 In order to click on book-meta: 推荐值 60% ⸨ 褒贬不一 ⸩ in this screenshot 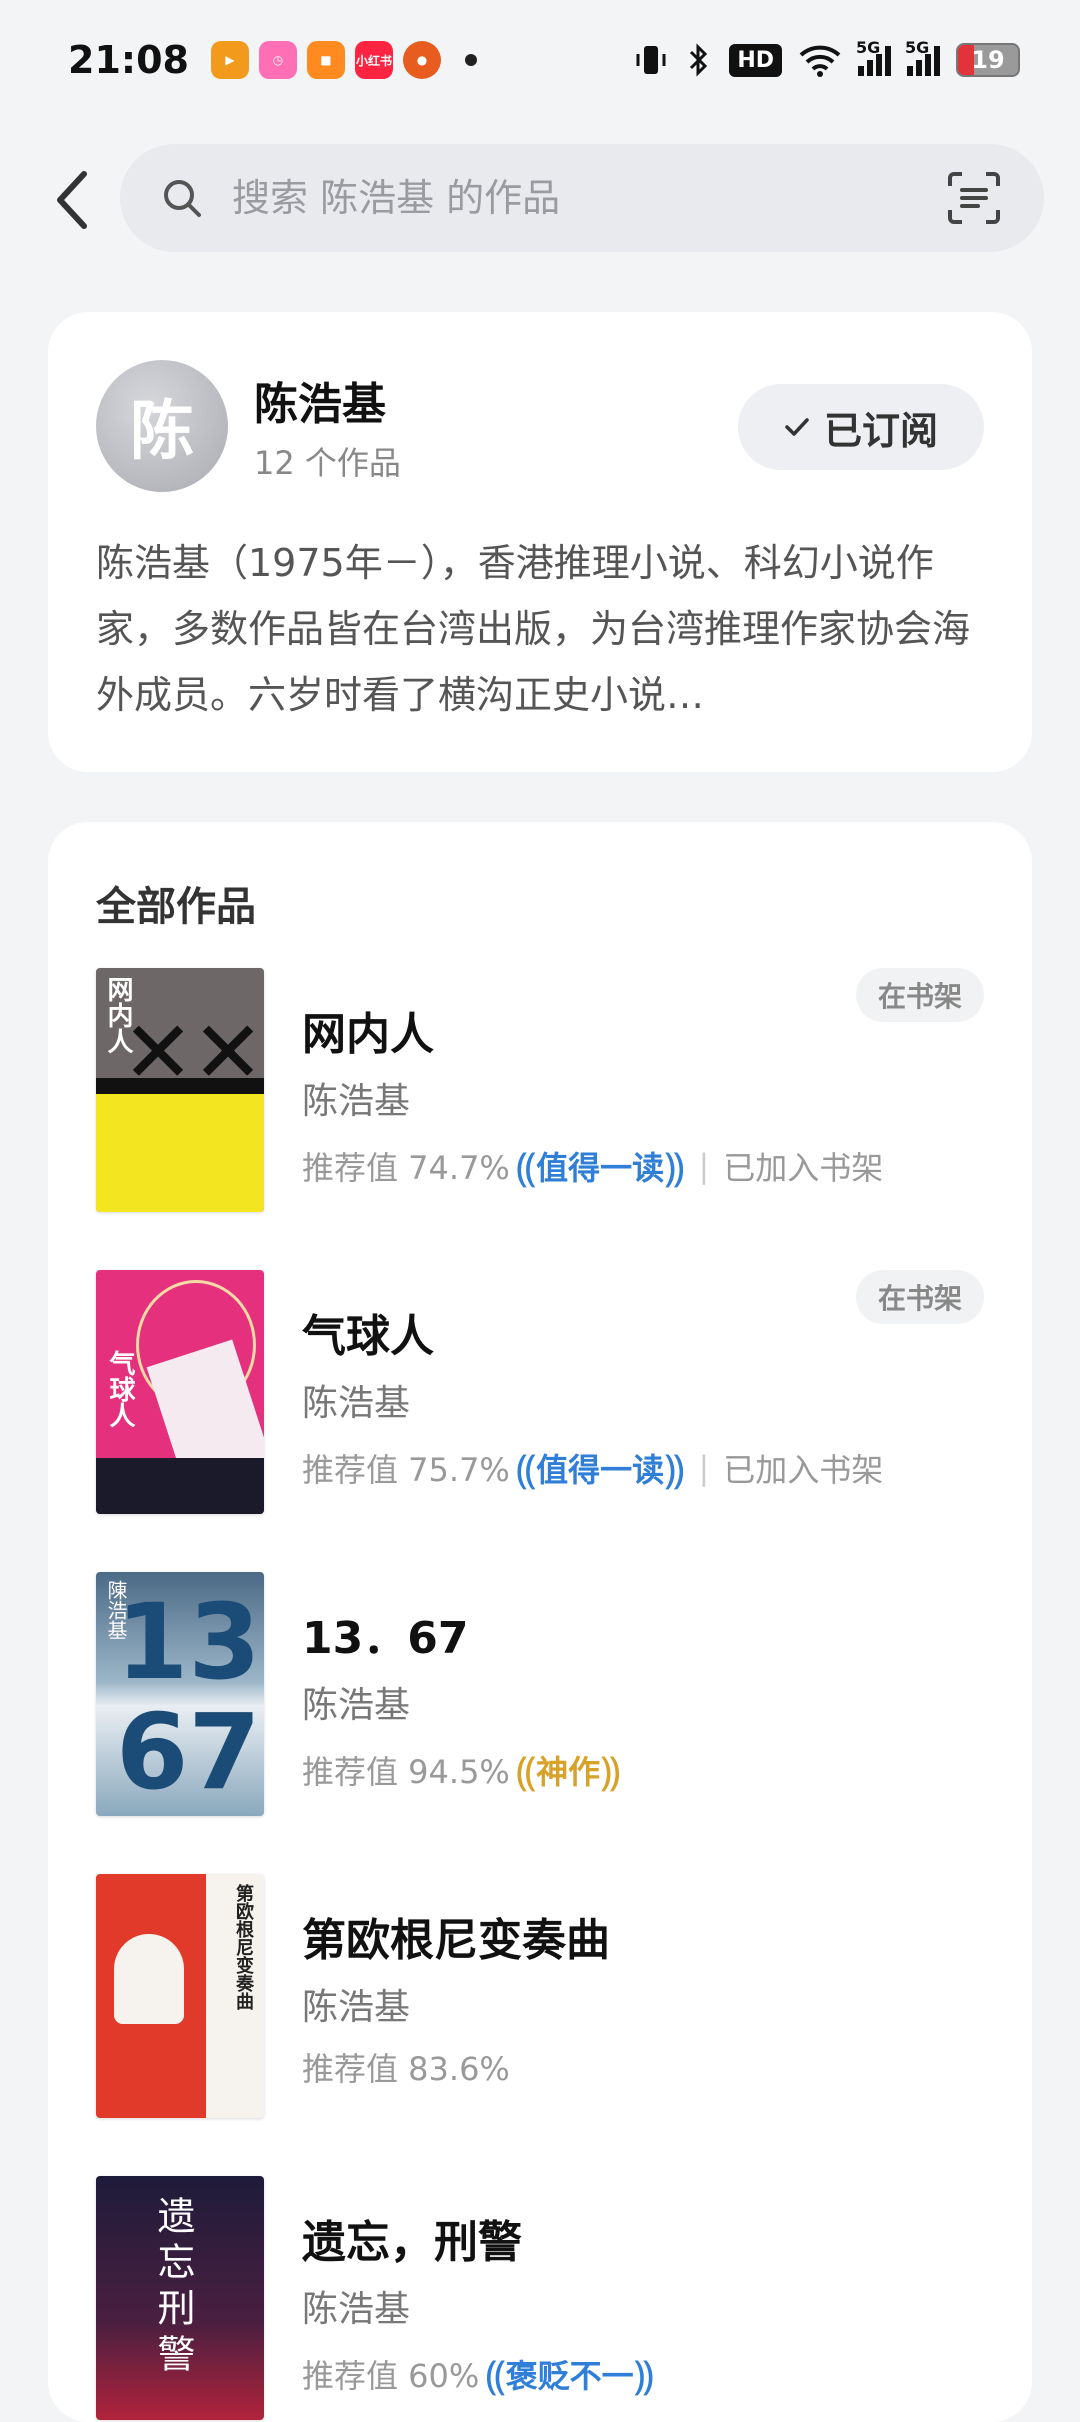, I will do `click(478, 2373)`.